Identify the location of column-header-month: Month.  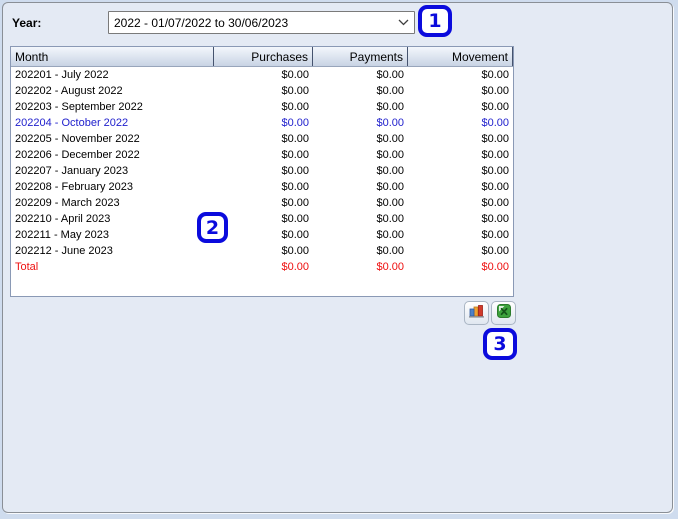
(112, 56).